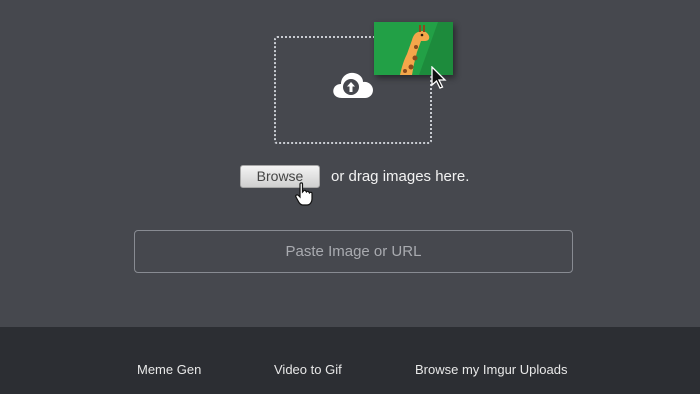 This screenshot has height=394, width=700. I want to click on cloud-upload-icon, so click(353, 84).